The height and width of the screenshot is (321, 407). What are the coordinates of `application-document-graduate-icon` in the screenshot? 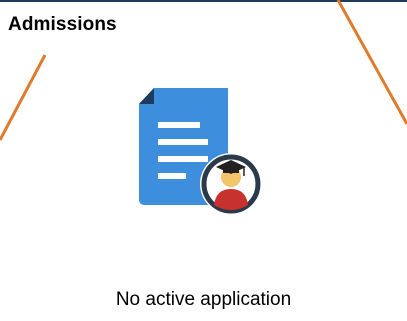 It's located at (200, 151).